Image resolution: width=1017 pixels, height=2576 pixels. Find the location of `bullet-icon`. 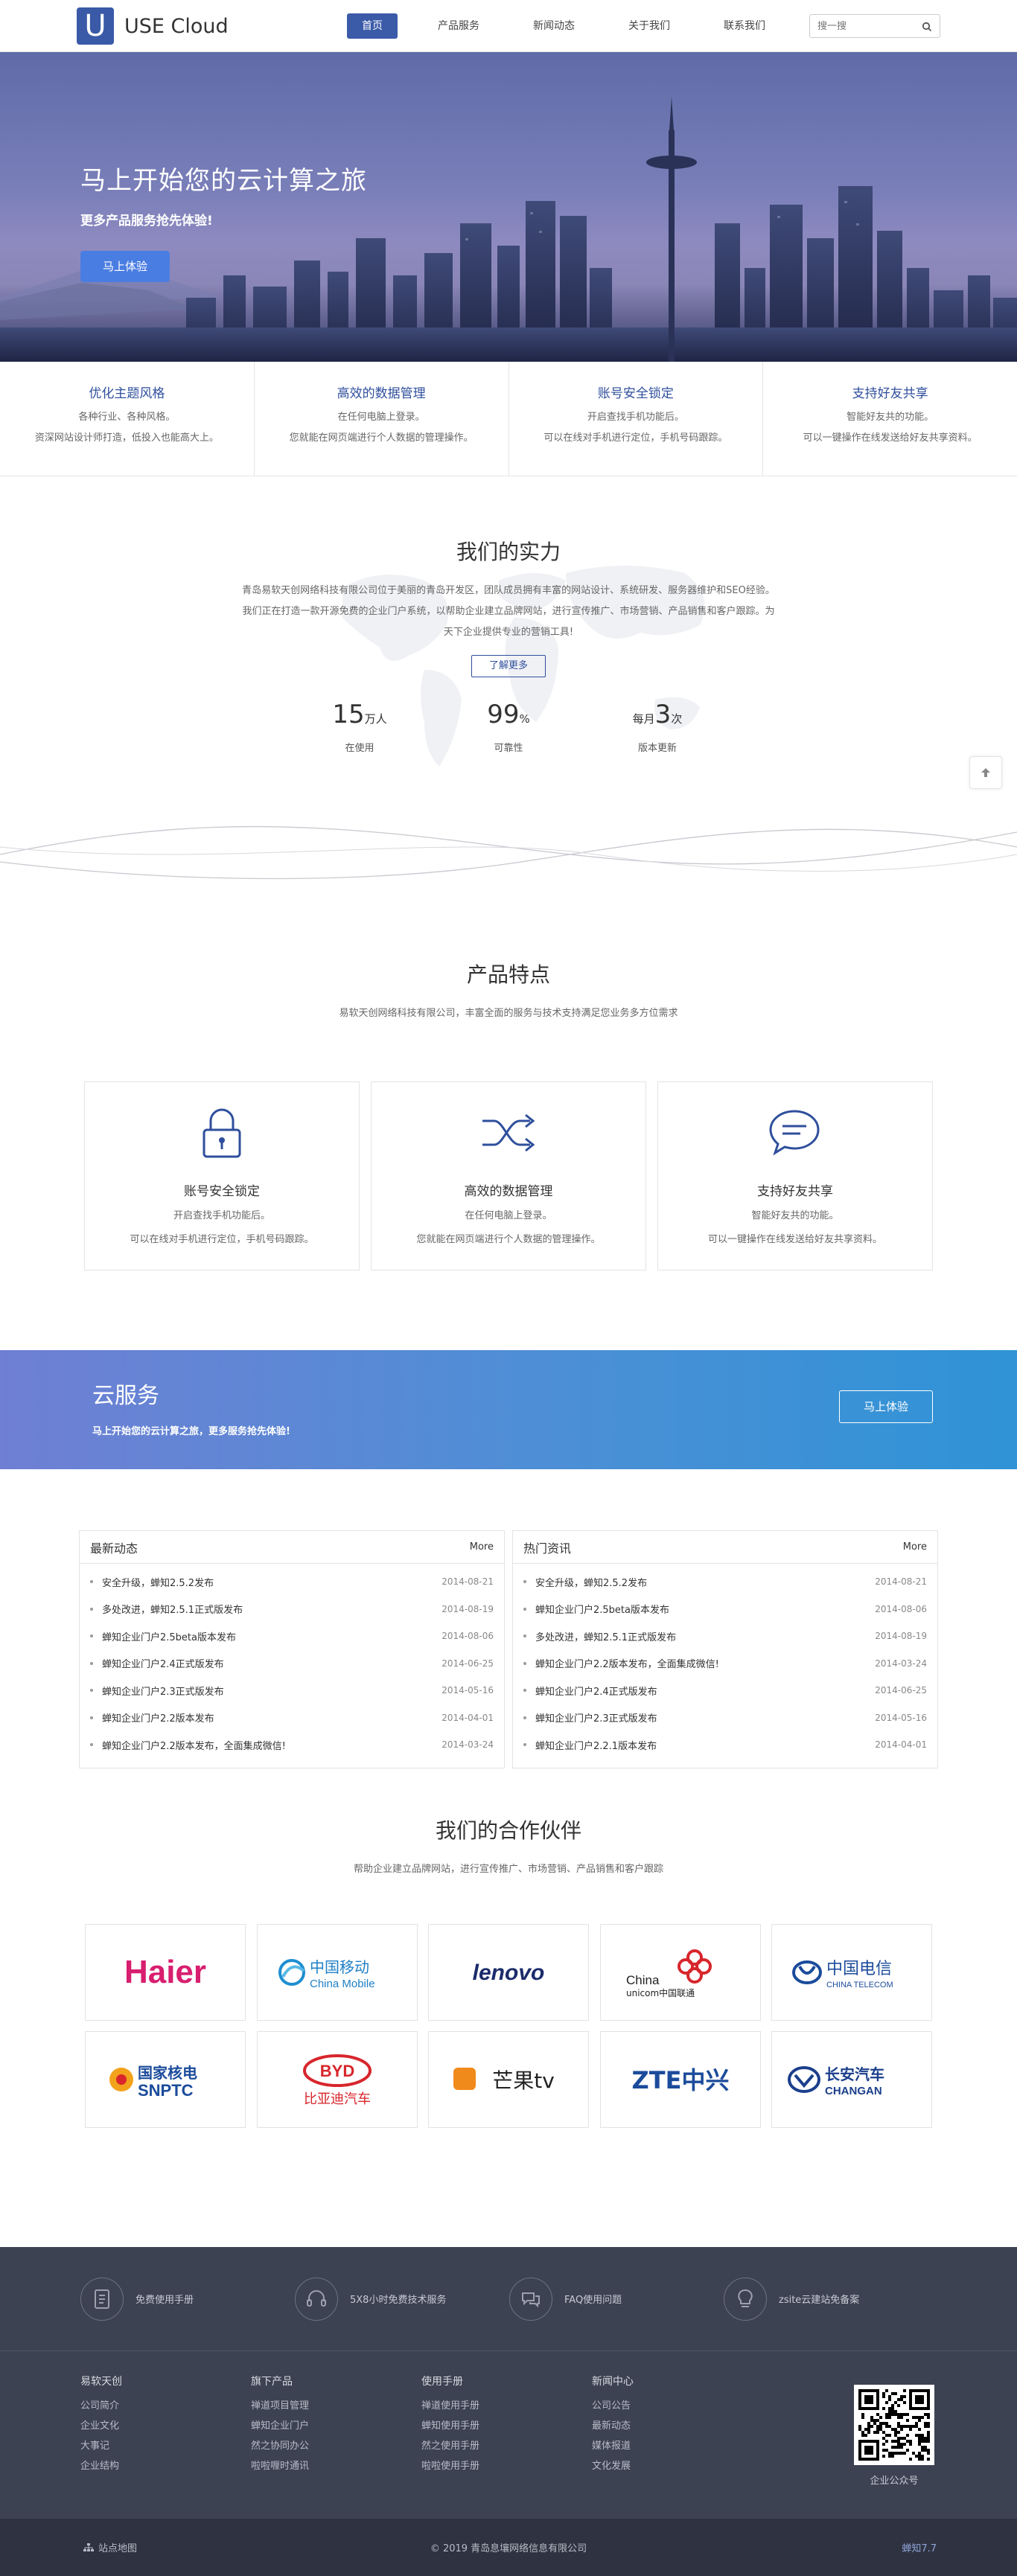

bullet-icon is located at coordinates (524, 1663).